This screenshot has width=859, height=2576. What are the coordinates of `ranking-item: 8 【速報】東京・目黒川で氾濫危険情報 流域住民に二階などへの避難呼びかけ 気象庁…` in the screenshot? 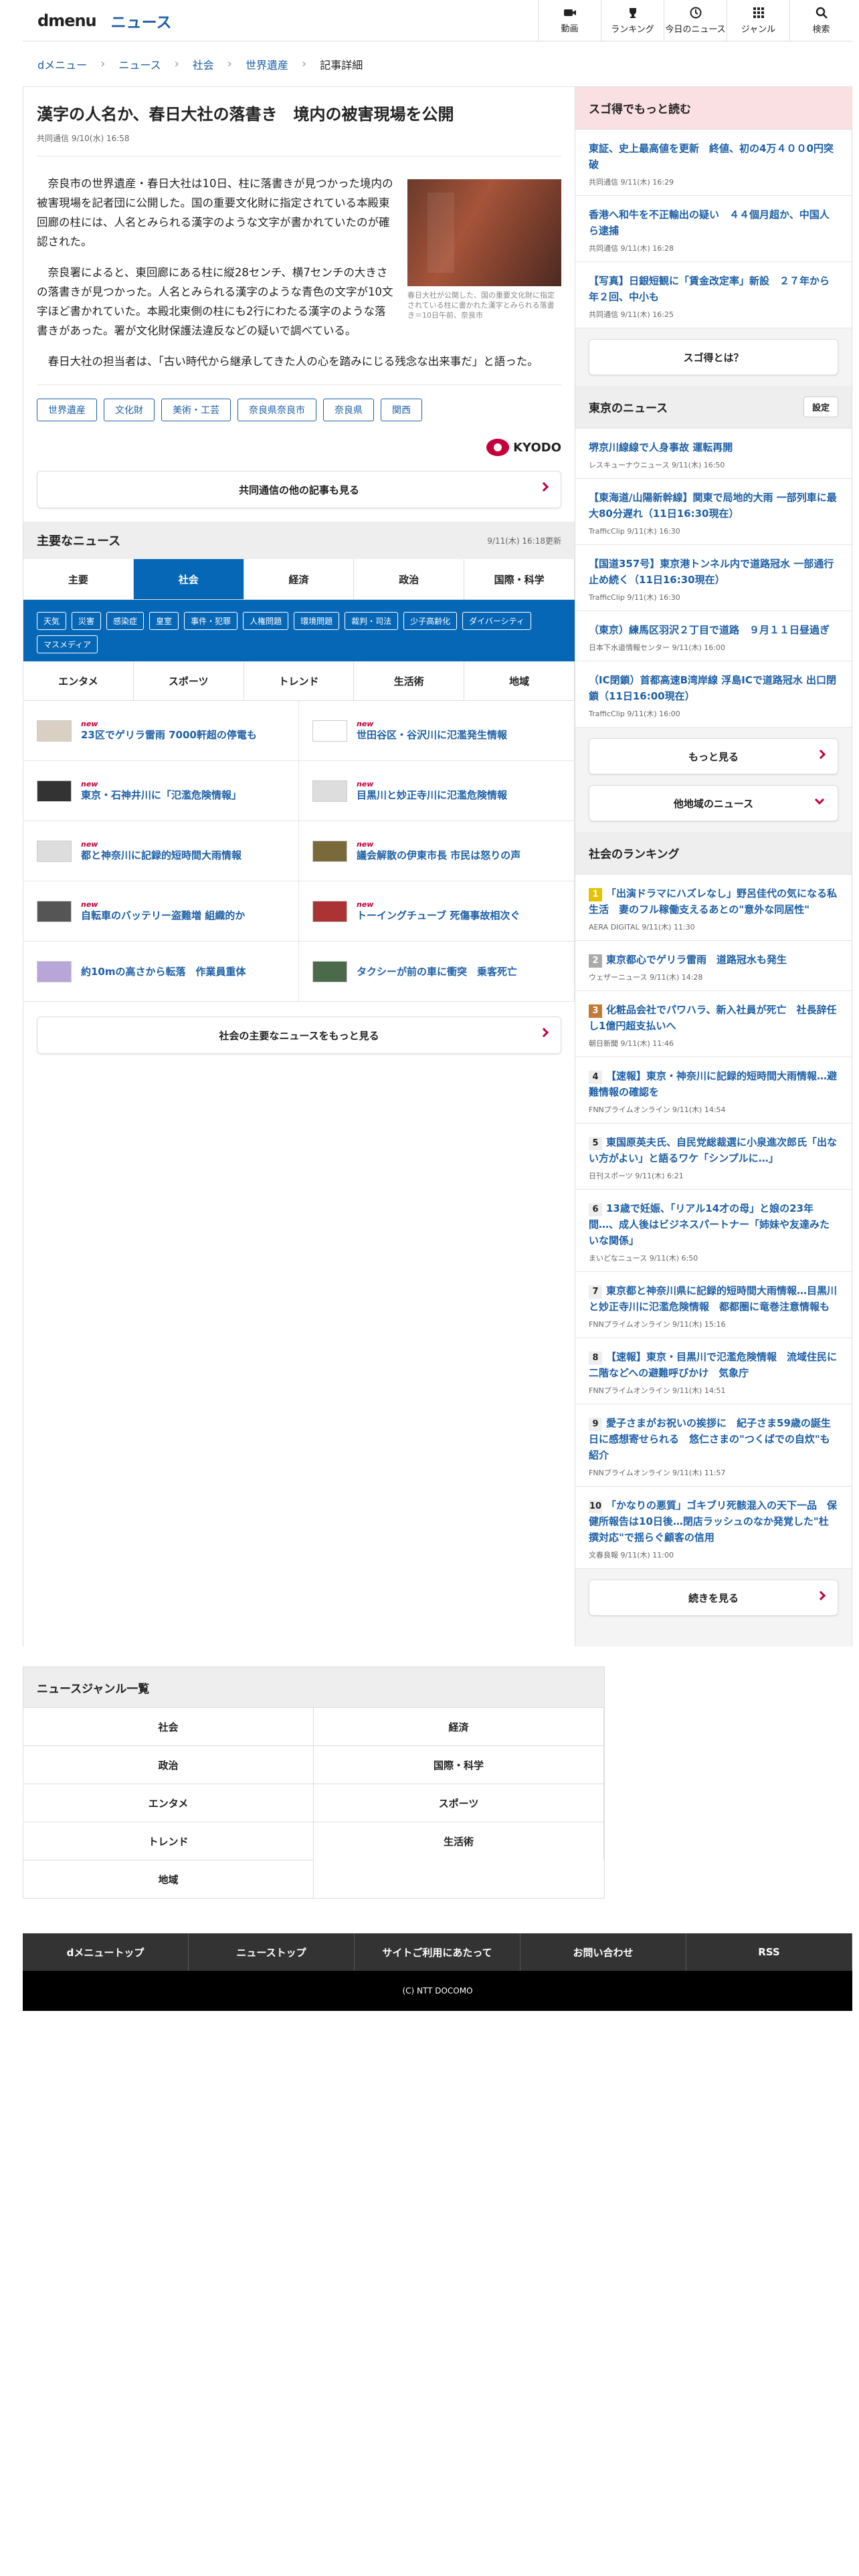 It's located at (713, 1371).